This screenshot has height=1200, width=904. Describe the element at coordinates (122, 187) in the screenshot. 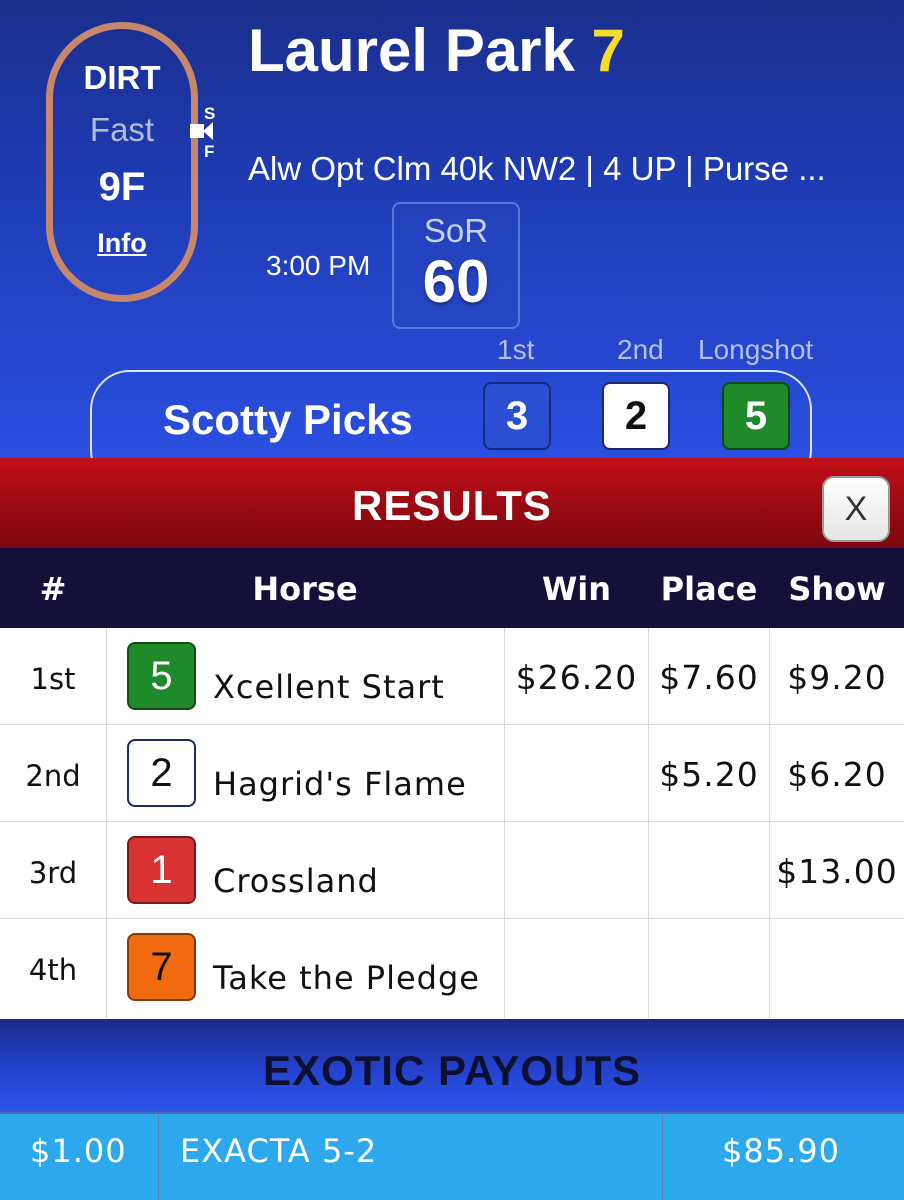

I see `race-distance: 9F` at that location.